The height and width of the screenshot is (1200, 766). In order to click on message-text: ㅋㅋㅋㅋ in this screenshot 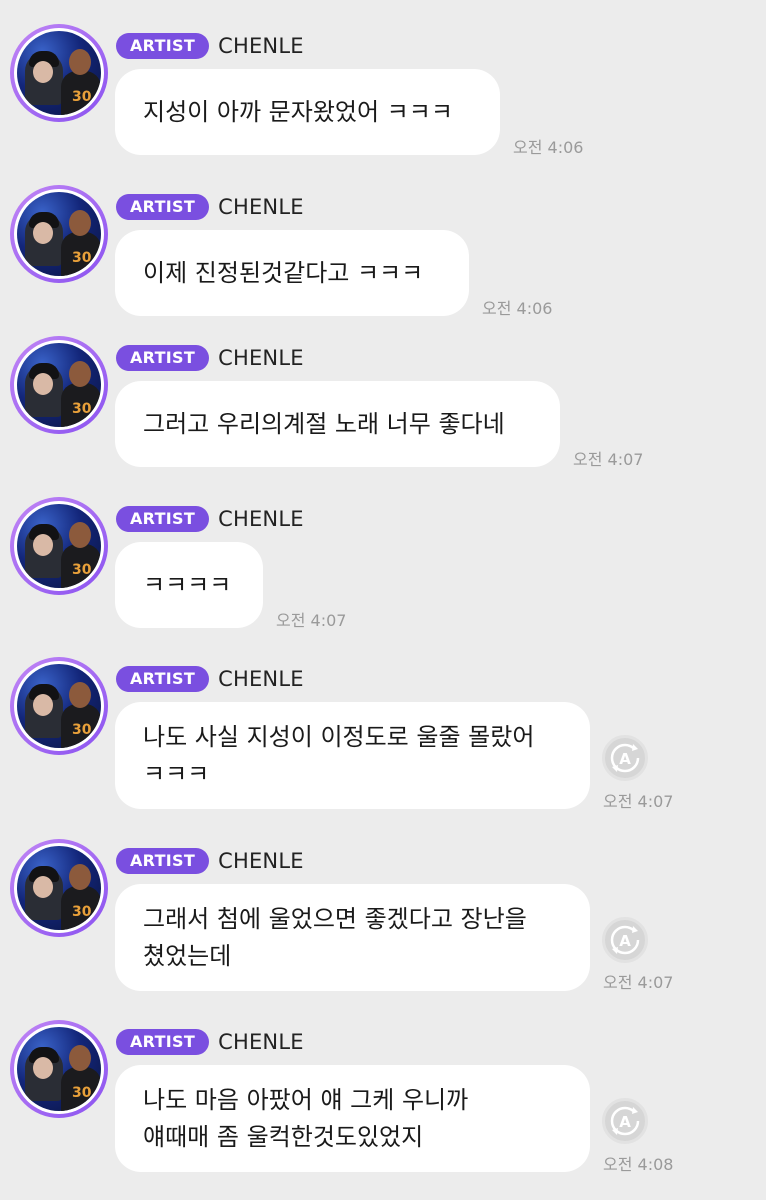, I will do `click(187, 584)`.